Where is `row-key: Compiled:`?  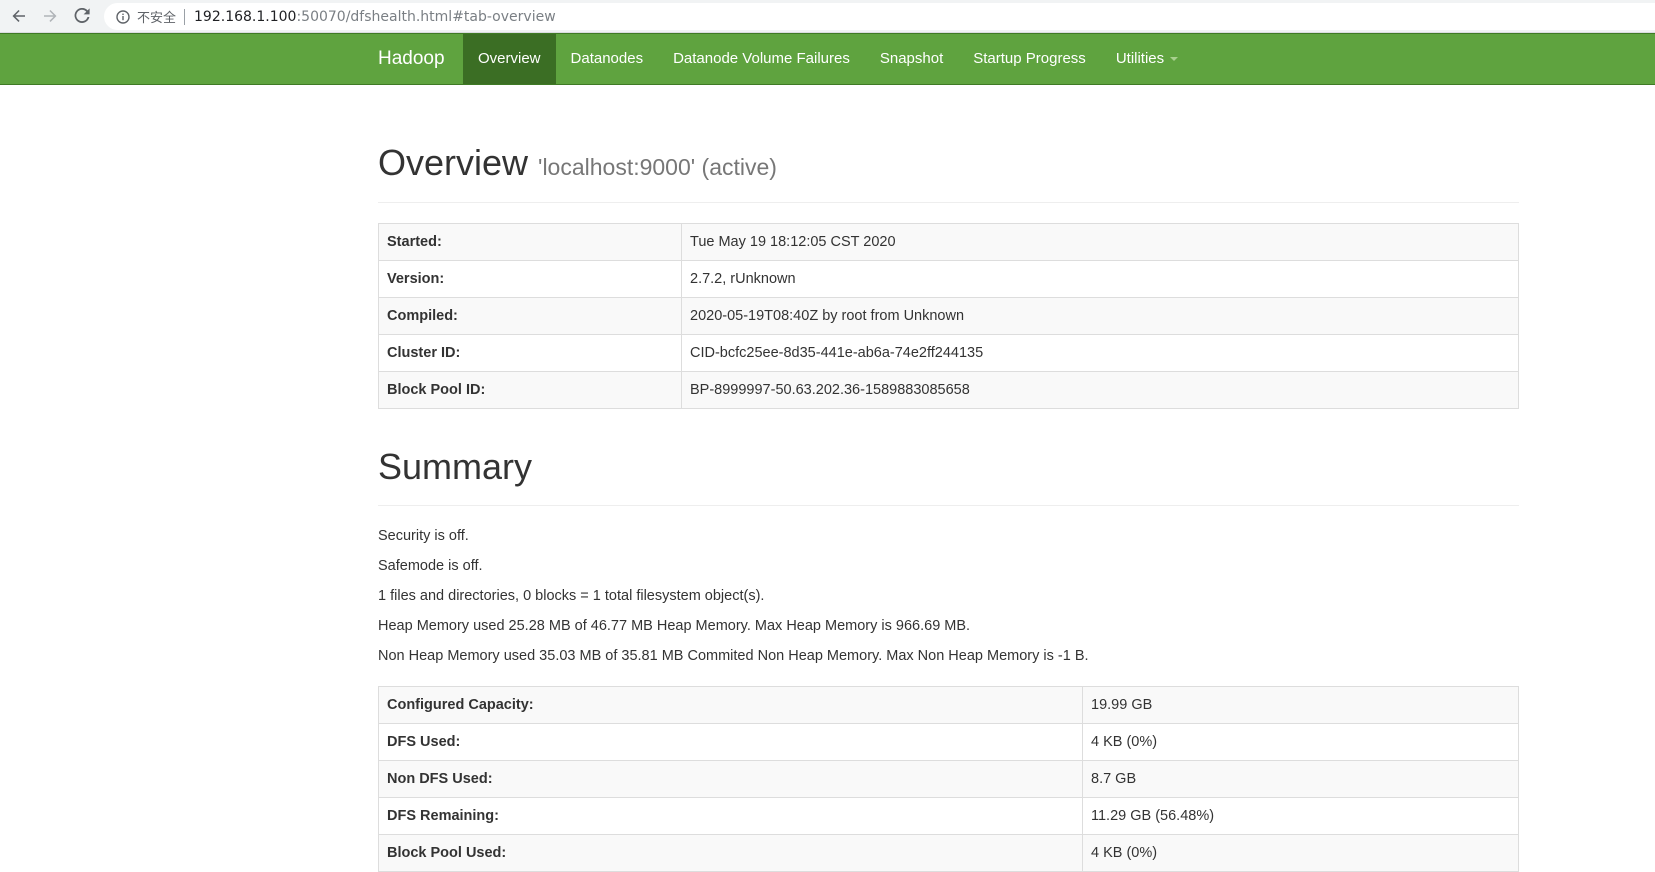
row-key: Compiled: is located at coordinates (530, 315).